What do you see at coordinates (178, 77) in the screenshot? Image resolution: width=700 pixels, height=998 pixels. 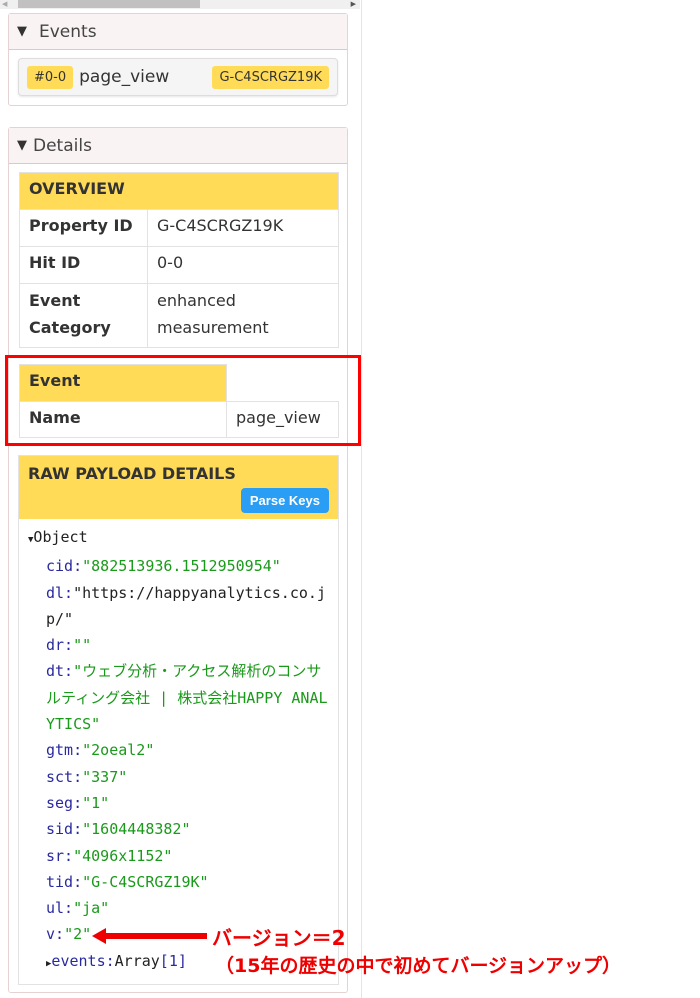 I see `event-item: #0-0 page_view G-C4SCRGZ19K` at bounding box center [178, 77].